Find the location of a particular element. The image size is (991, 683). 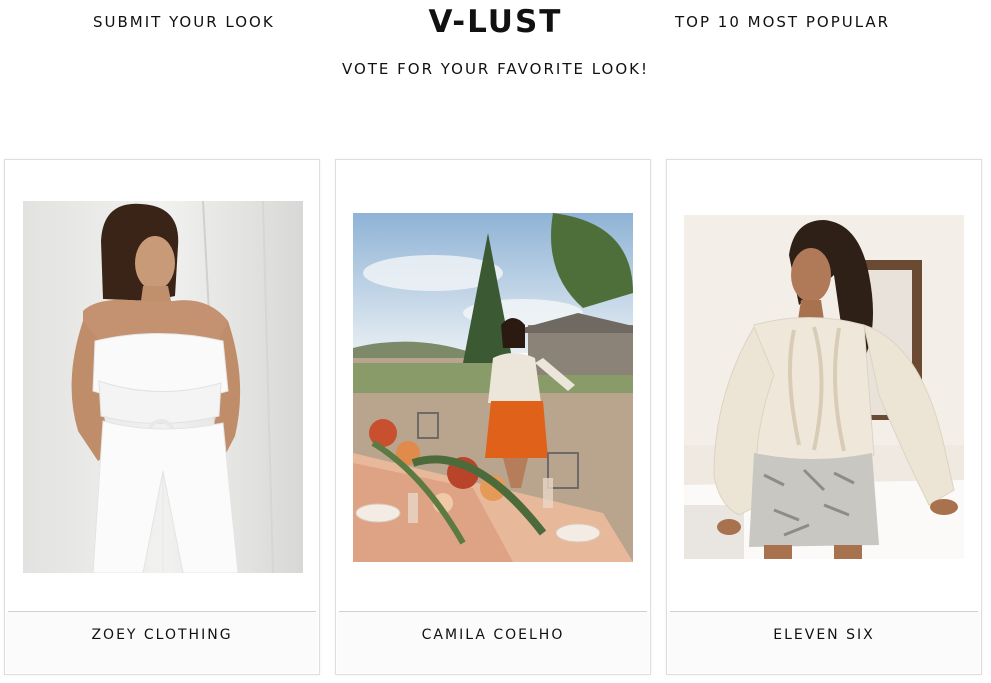

page-subtitle: VOTE FOR YOUR FAVORITE LOOK! is located at coordinates (495, 69).